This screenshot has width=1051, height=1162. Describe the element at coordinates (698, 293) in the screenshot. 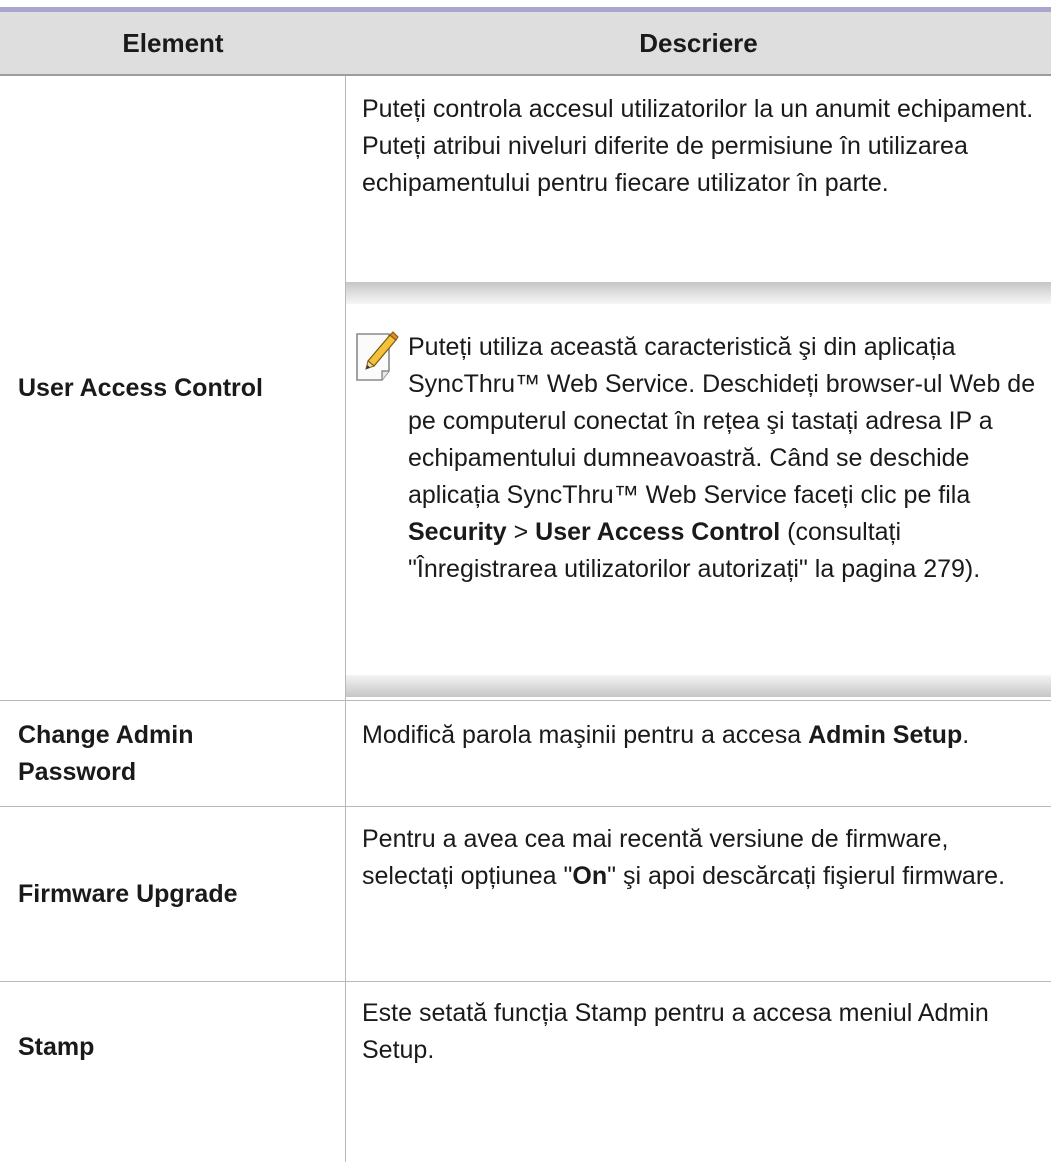

I see `note-top-bar` at that location.